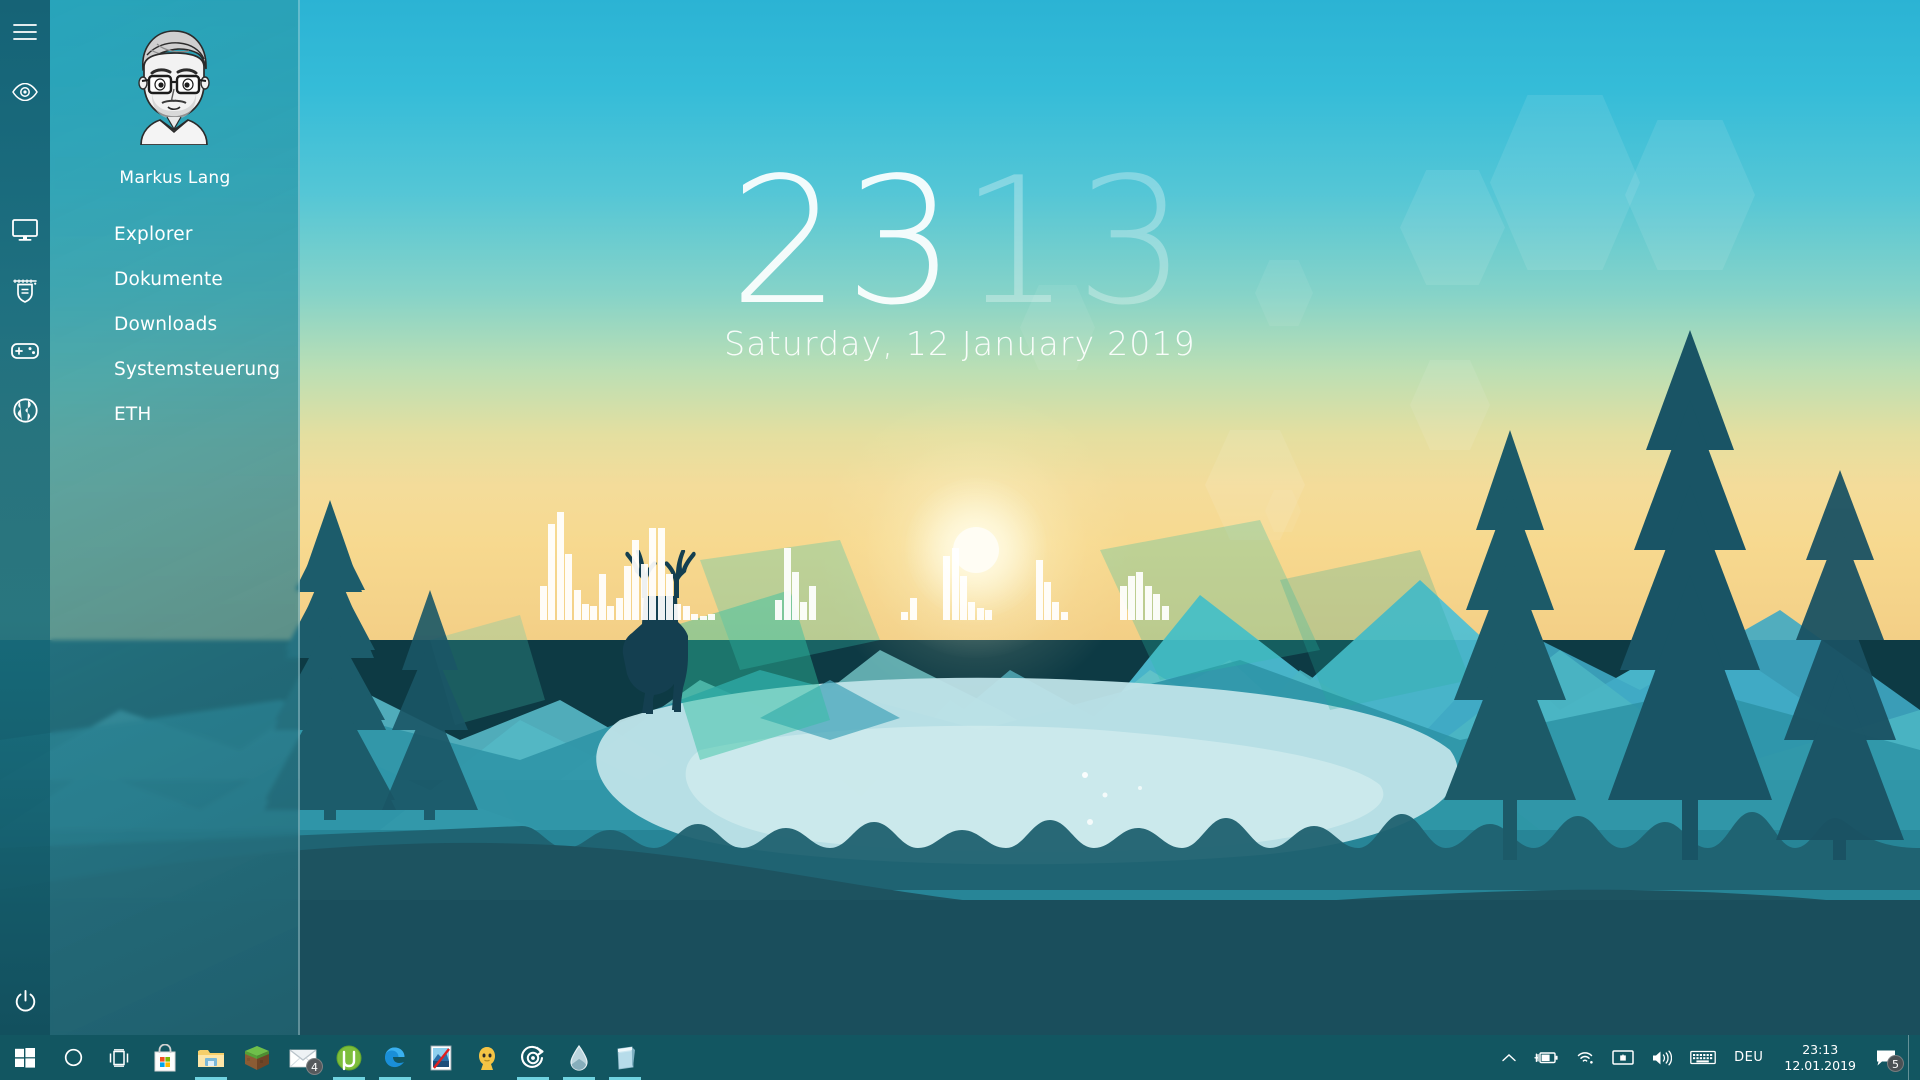 This screenshot has width=1920, height=1080. Describe the element at coordinates (257, 1057) in the screenshot. I see `minecraft-icon` at that location.